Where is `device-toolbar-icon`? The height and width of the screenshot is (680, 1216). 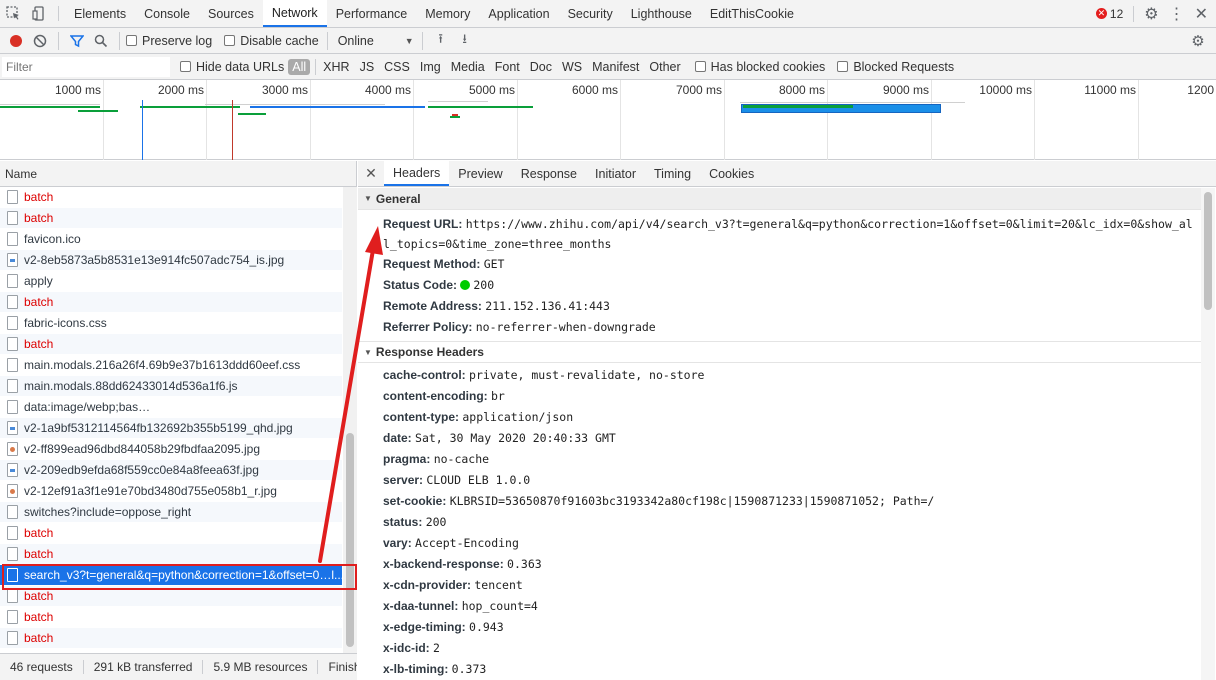 device-toolbar-icon is located at coordinates (39, 13).